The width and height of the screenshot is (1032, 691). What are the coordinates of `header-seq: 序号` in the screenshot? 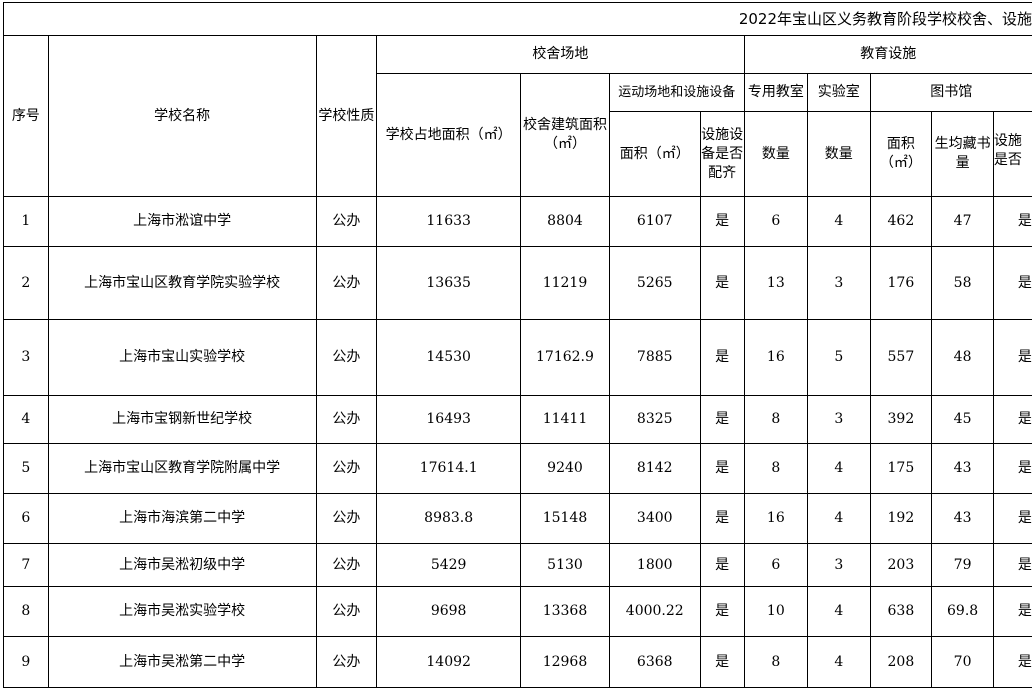 It's located at (26, 116).